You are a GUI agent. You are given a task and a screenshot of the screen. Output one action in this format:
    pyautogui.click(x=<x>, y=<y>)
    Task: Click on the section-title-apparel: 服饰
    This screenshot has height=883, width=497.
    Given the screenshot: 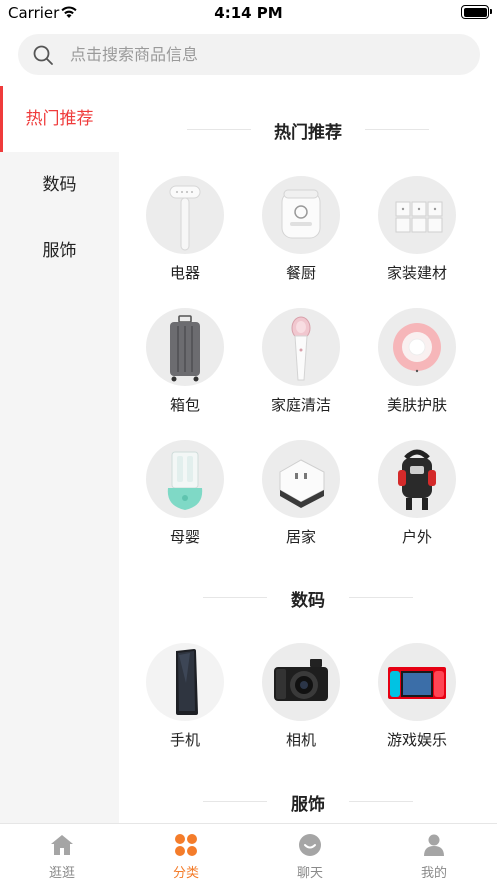 What is the action you would take?
    pyautogui.click(x=308, y=805)
    